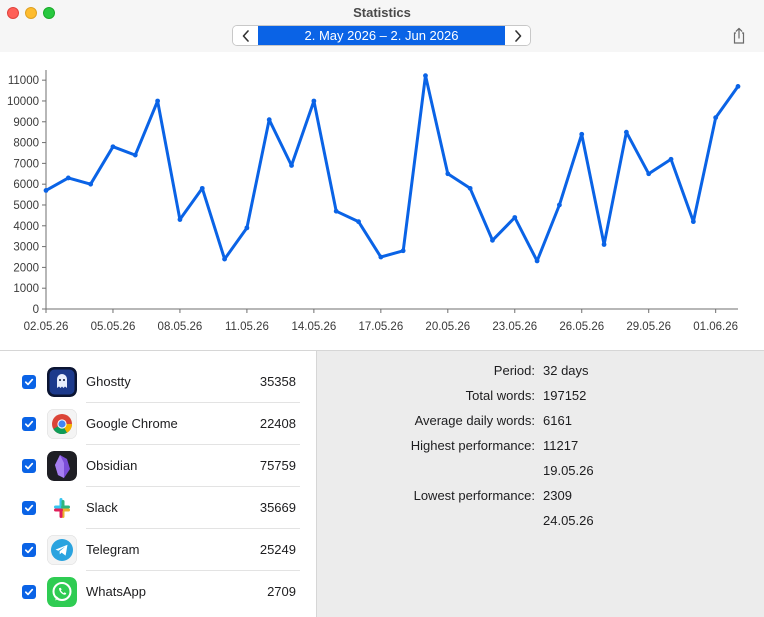 The image size is (764, 617). Describe the element at coordinates (568, 520) in the screenshot. I see `stat-date: 24.05.26` at that location.